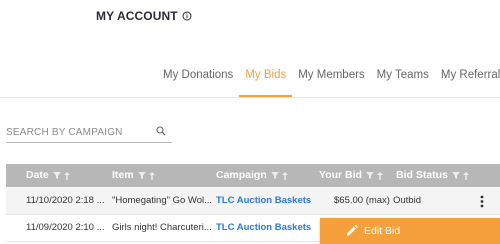 The image size is (500, 244). Describe the element at coordinates (198, 82) in the screenshot. I see `tab-my-donations: My Donations` at that location.